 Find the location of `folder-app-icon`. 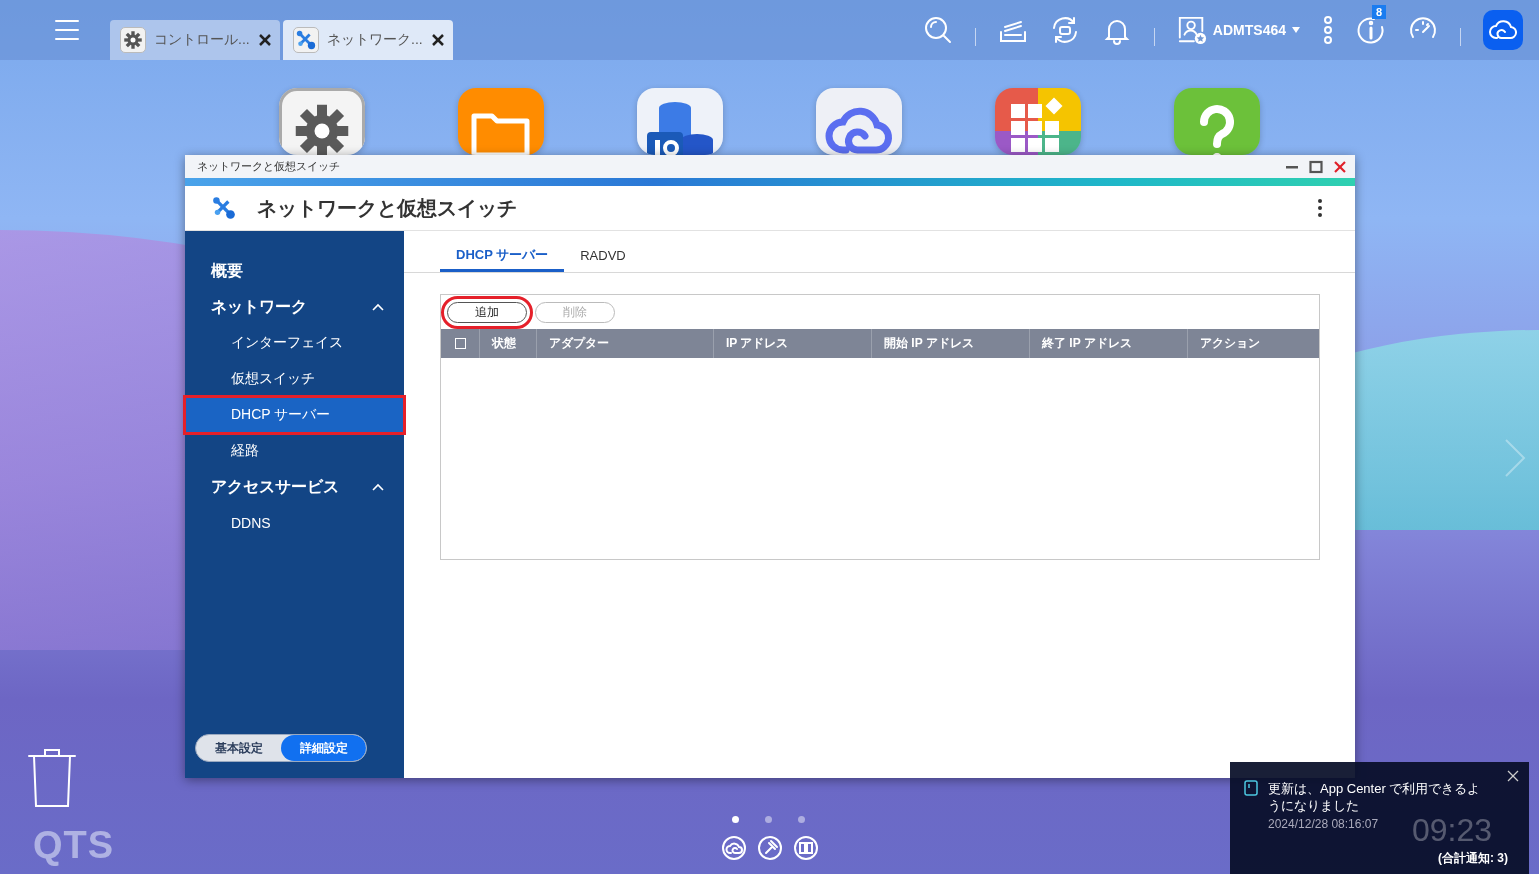

folder-app-icon is located at coordinates (501, 121).